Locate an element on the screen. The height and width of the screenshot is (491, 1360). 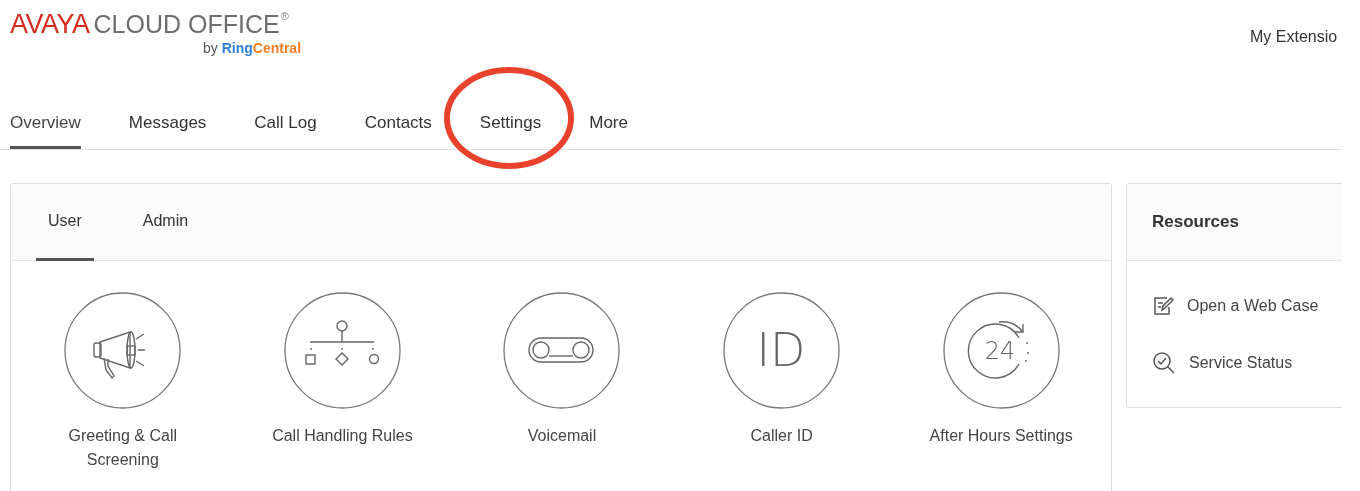
branching-rules-icon is located at coordinates (342, 350).